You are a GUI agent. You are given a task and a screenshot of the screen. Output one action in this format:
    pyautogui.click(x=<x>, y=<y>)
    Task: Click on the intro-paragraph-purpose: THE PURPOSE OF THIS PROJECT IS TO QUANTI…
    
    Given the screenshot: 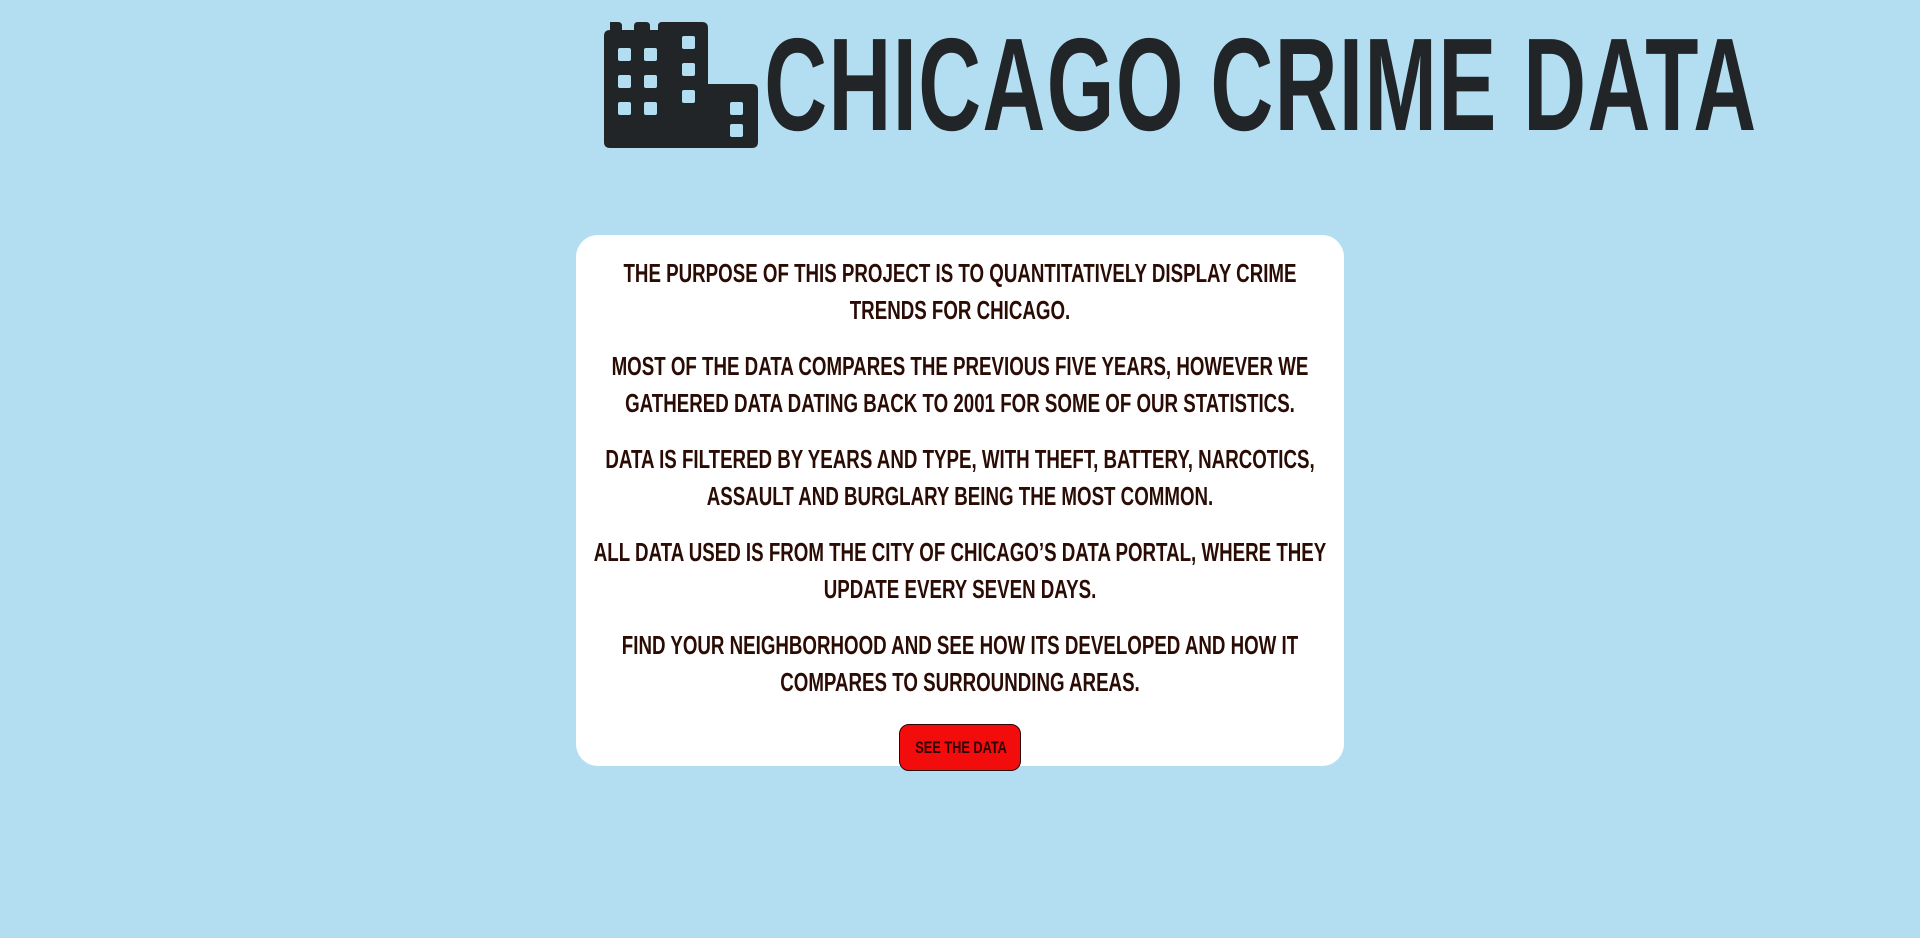 What is the action you would take?
    pyautogui.click(x=960, y=291)
    